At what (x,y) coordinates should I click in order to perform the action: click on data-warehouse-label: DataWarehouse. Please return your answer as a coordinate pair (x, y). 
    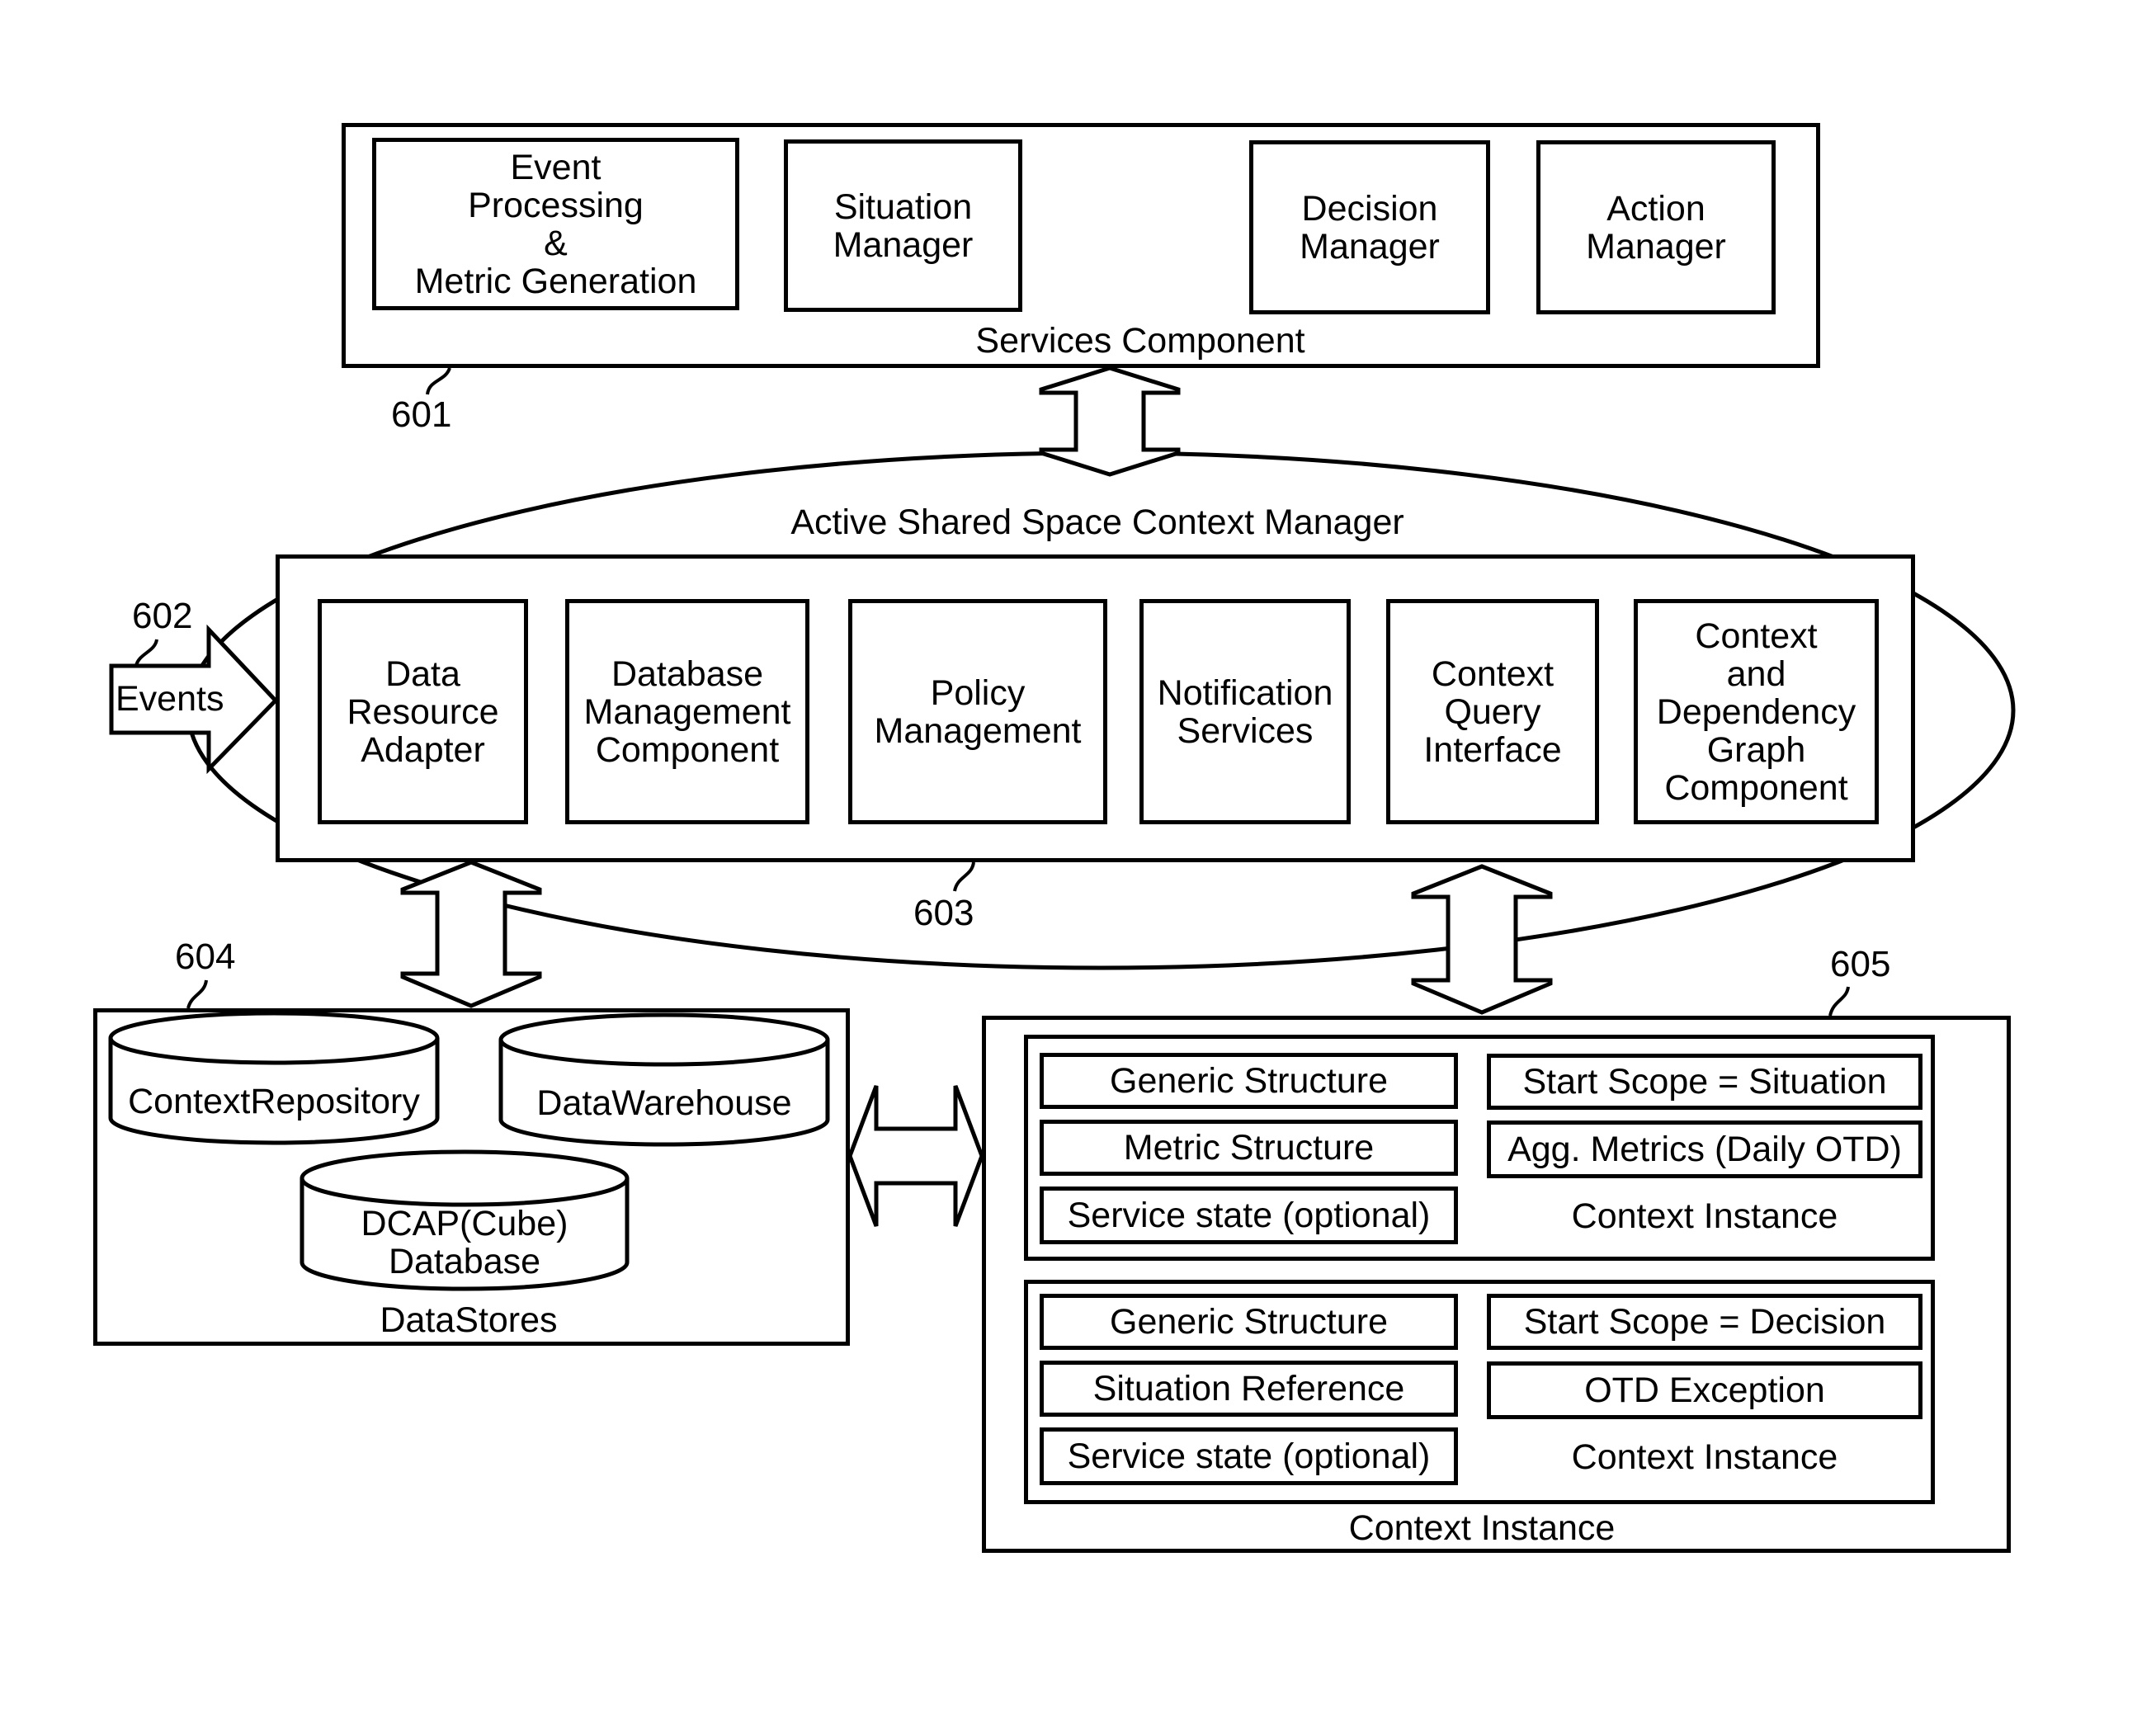
    Looking at the image, I should click on (664, 1103).